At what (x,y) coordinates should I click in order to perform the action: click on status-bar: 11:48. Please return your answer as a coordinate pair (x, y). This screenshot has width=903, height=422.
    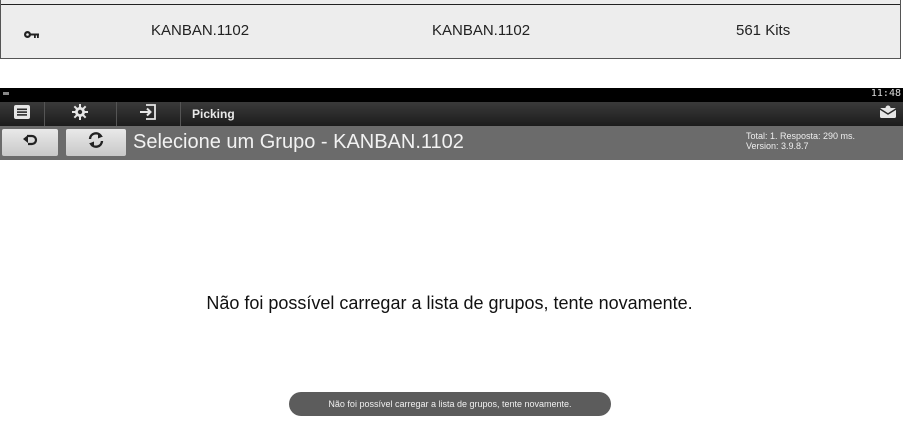
    Looking at the image, I should click on (451, 95).